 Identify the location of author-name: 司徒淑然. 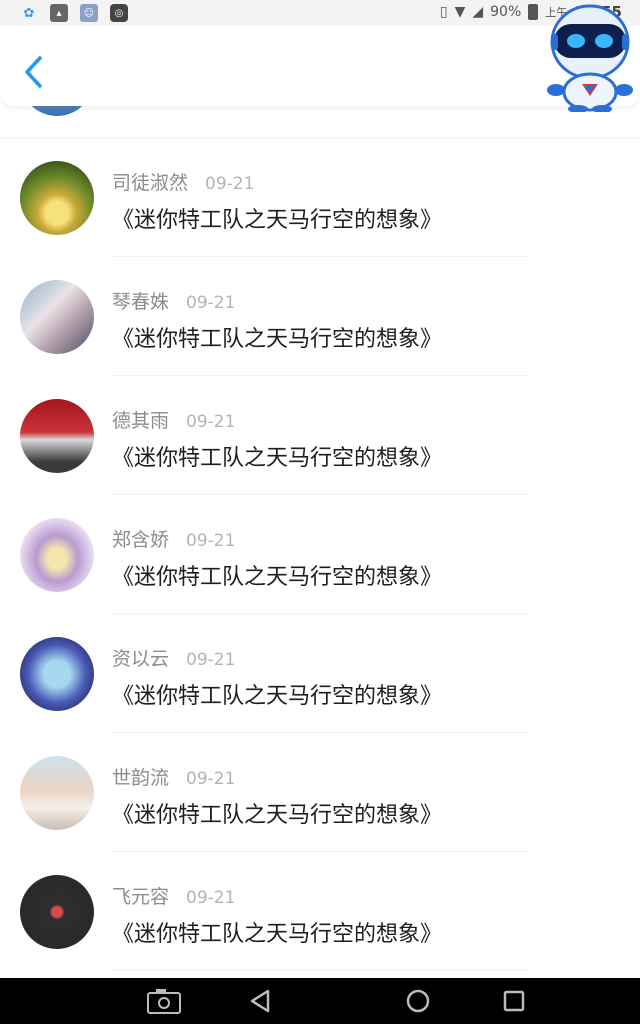
(150, 183).